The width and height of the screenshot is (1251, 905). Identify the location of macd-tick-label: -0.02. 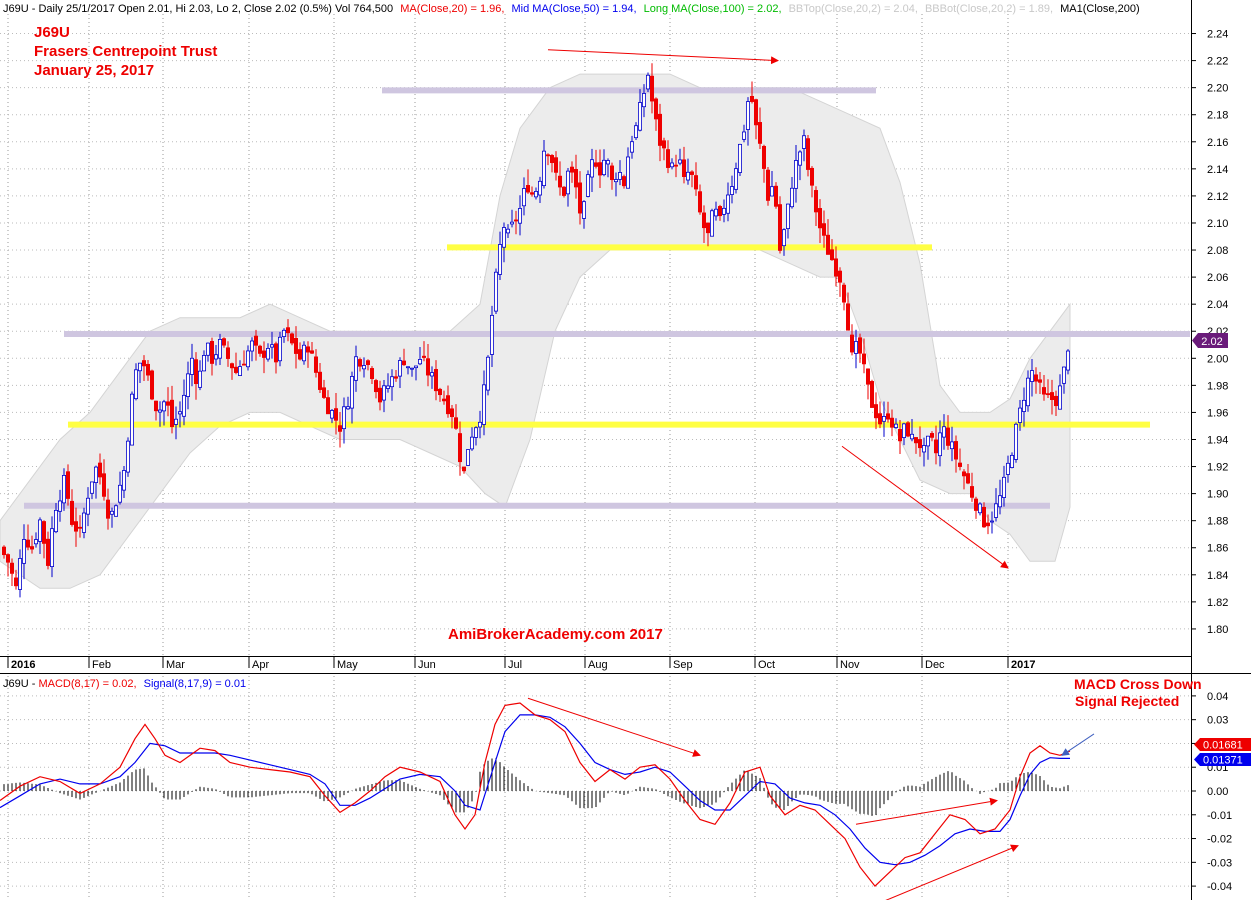
(1219, 840).